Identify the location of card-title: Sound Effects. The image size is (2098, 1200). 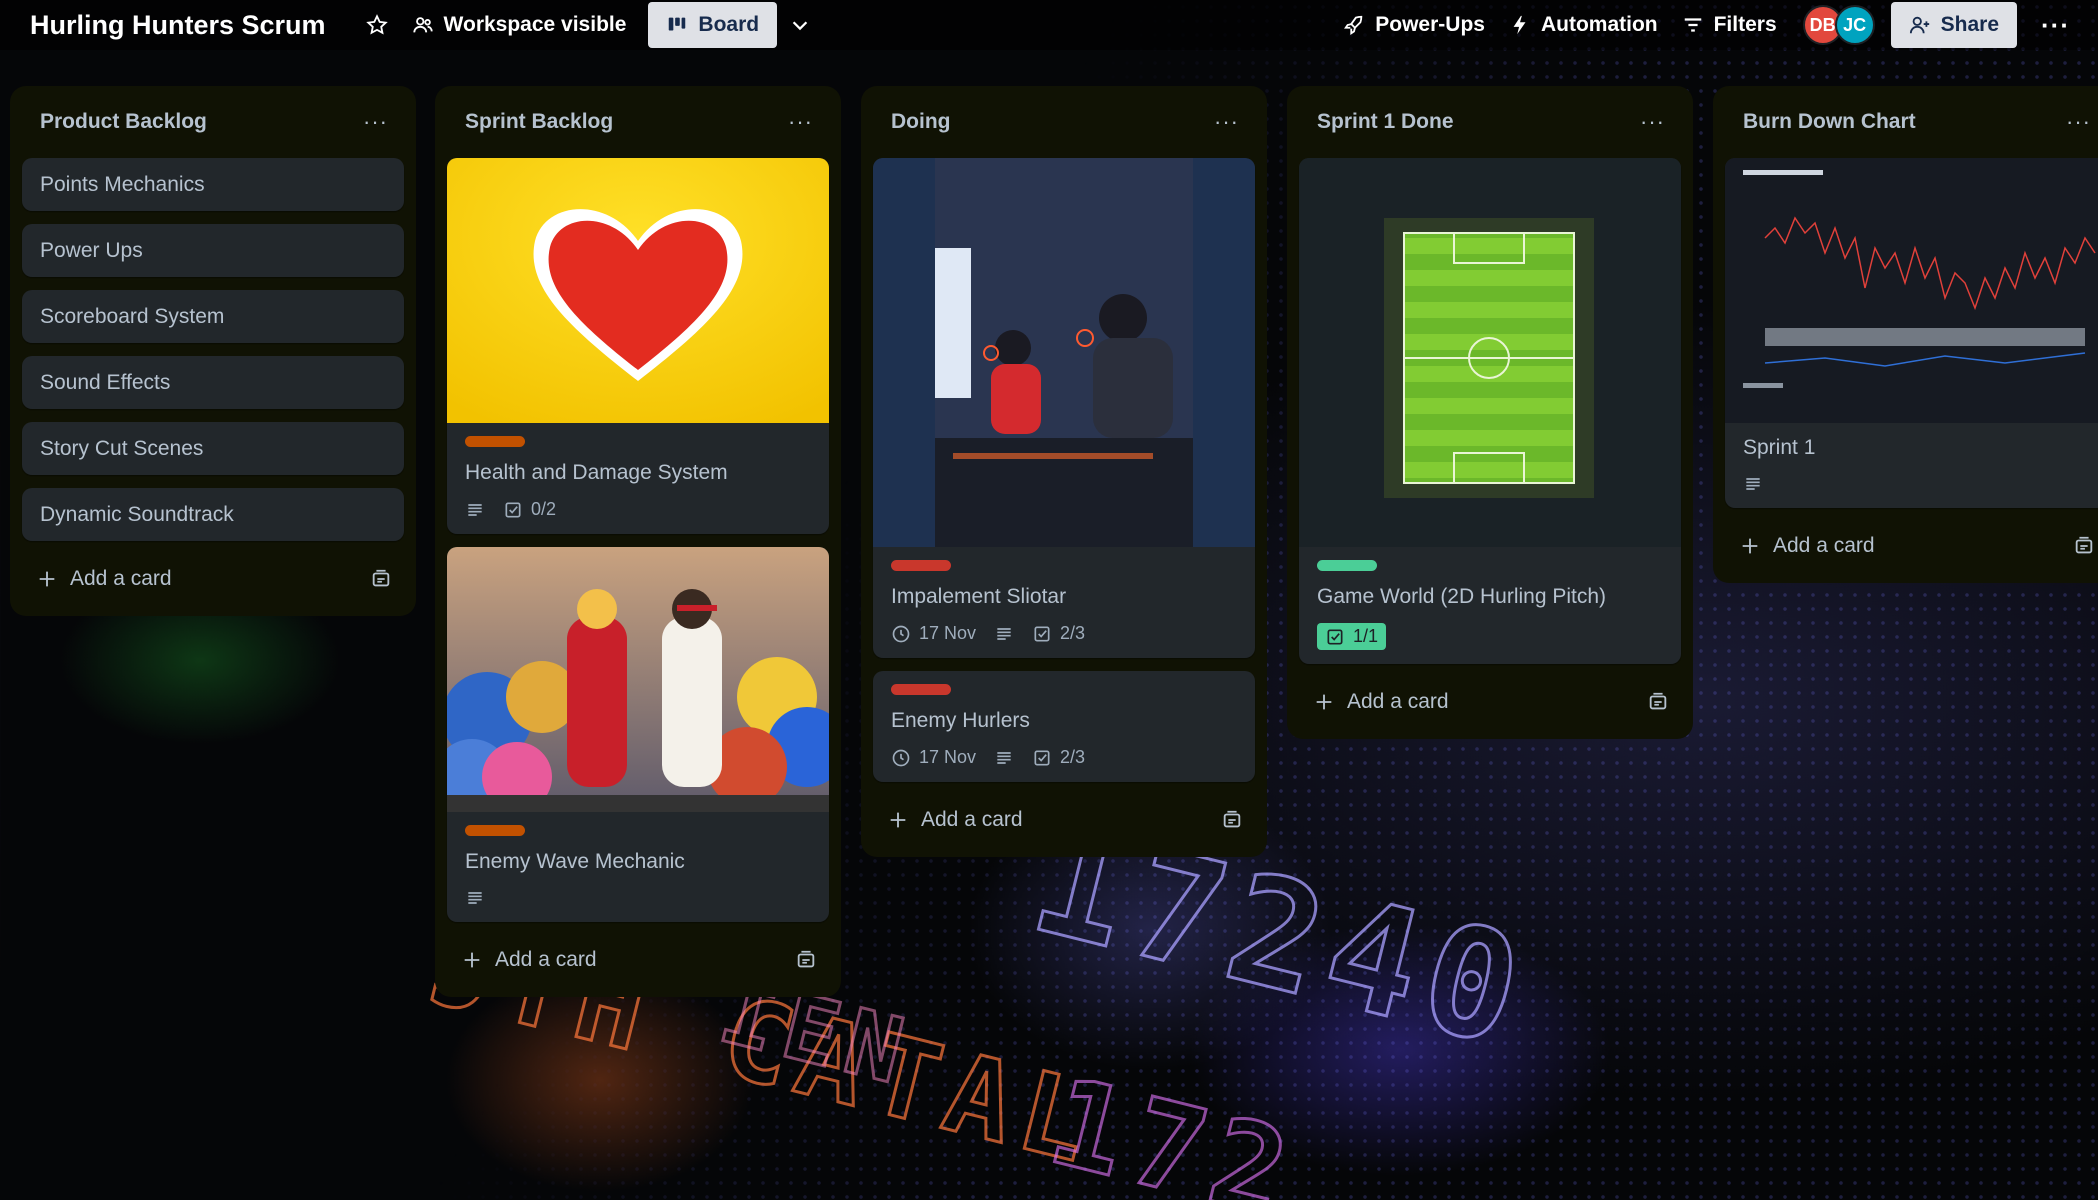
(105, 382).